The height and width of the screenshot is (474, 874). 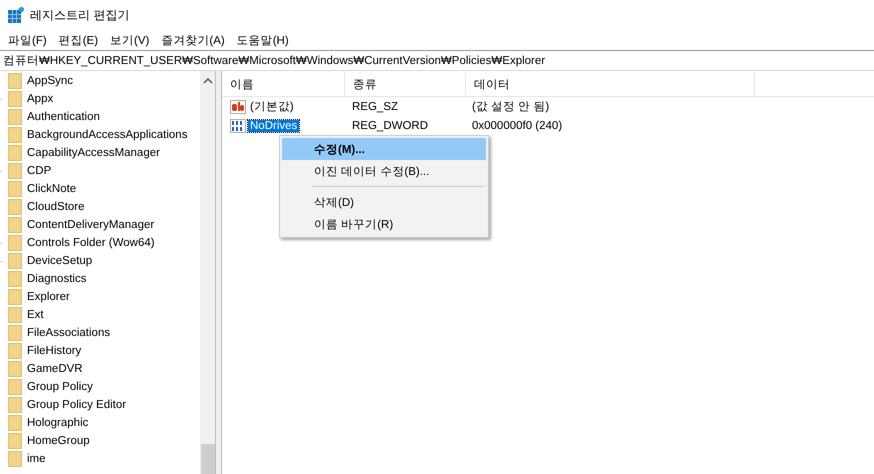 I want to click on menu-item: 즐겨찾기(A), so click(x=193, y=40).